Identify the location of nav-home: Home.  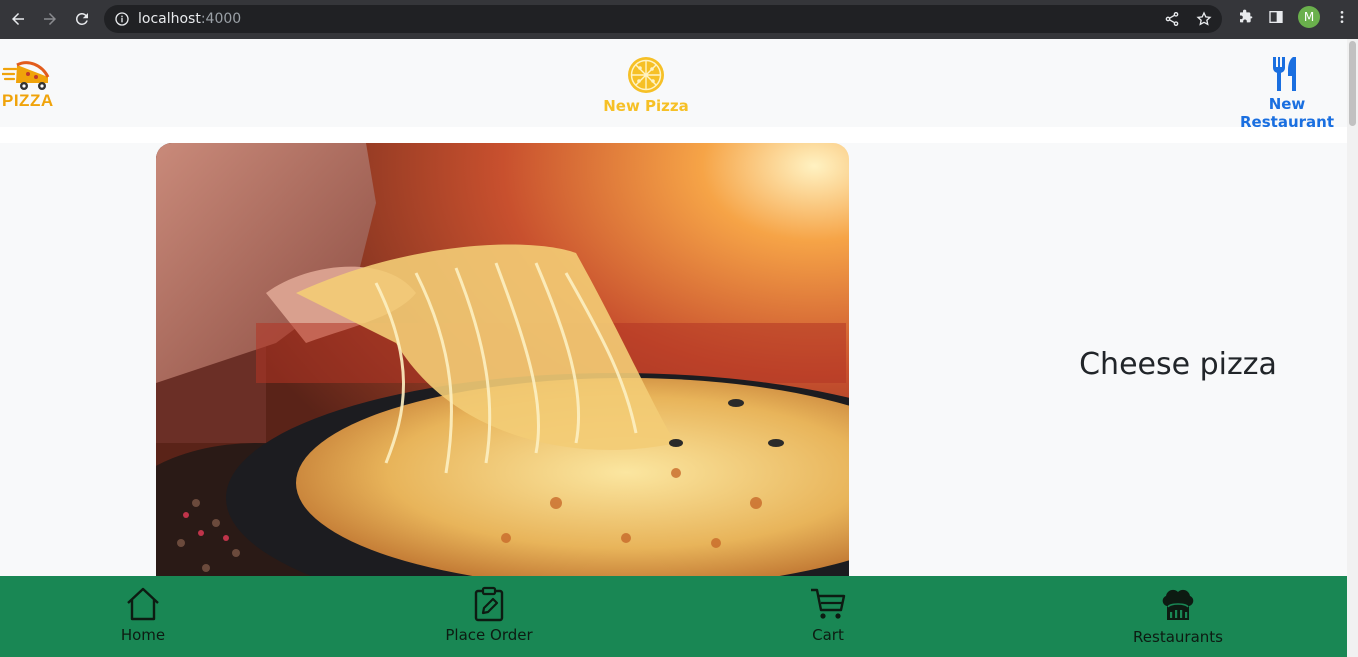
(143, 615).